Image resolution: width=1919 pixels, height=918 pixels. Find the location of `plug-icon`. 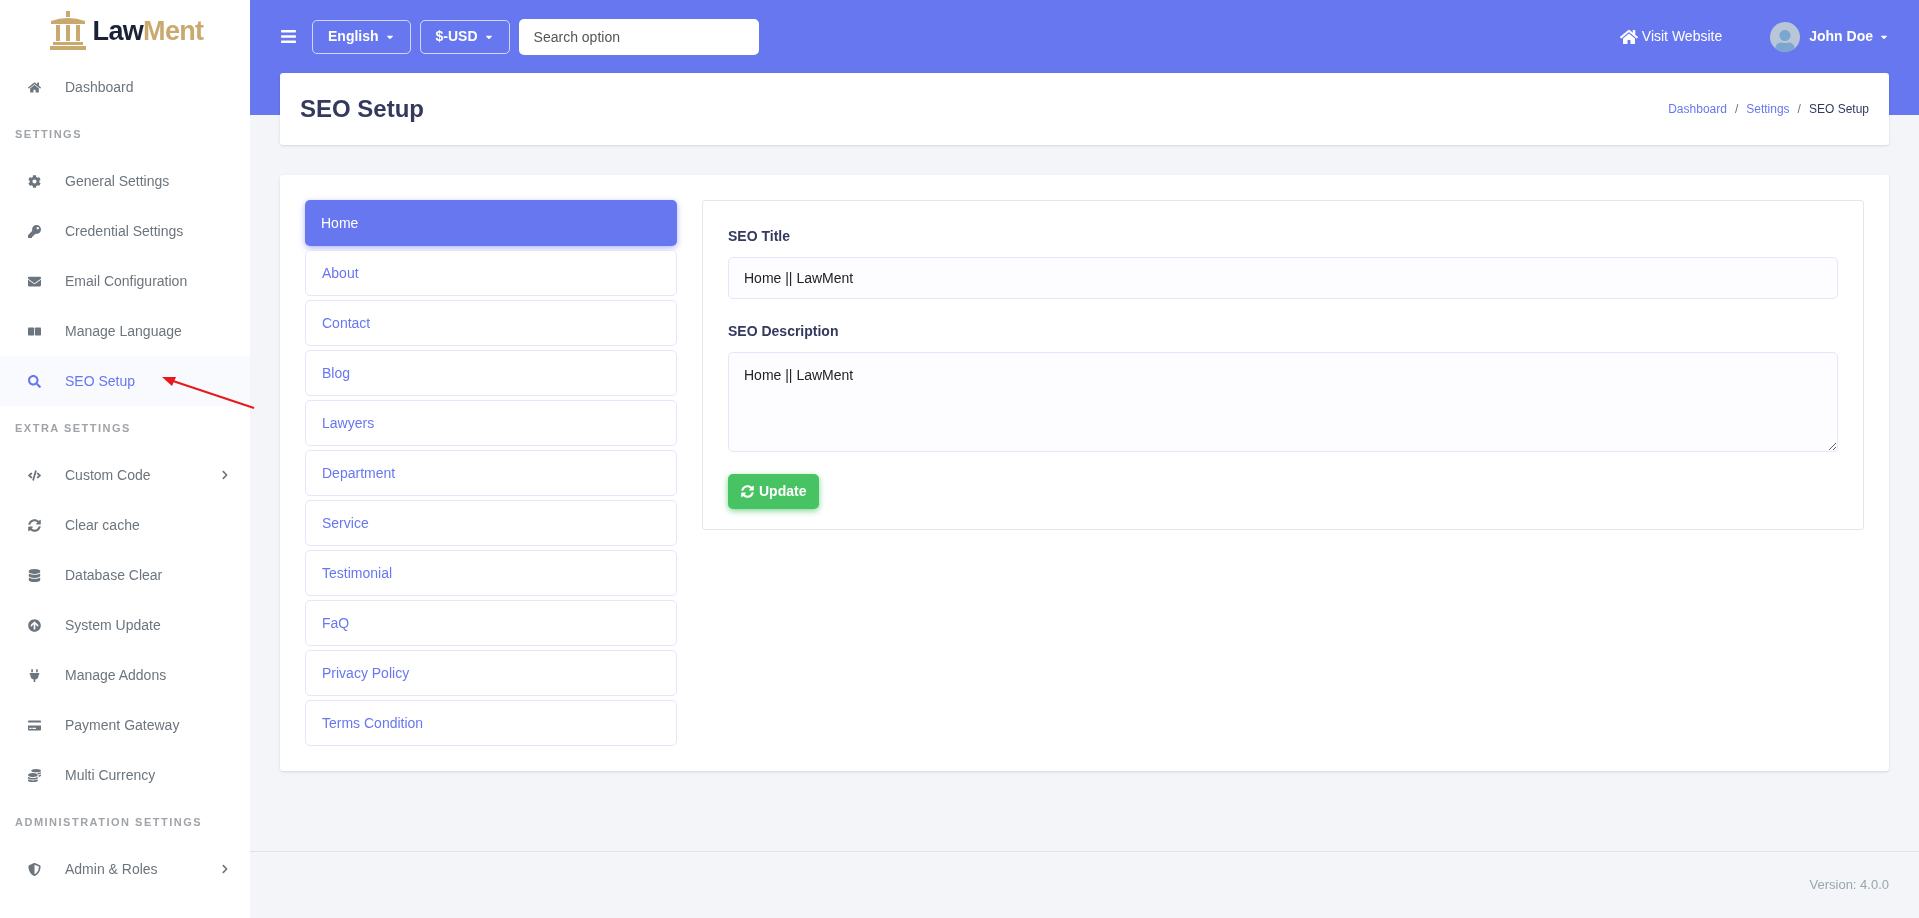

plug-icon is located at coordinates (34, 675).